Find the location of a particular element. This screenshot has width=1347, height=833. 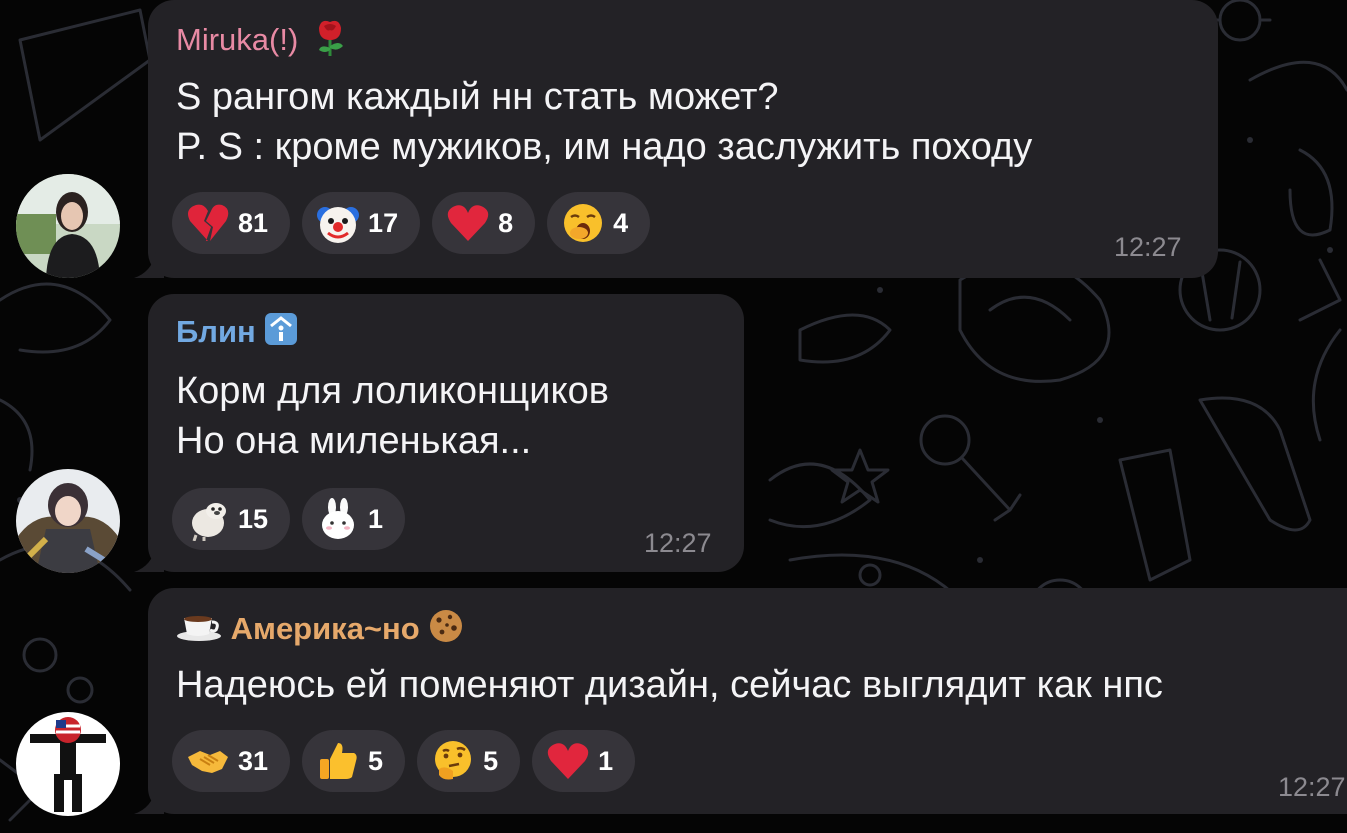

reaction-chip: 15 is located at coordinates (231, 519).